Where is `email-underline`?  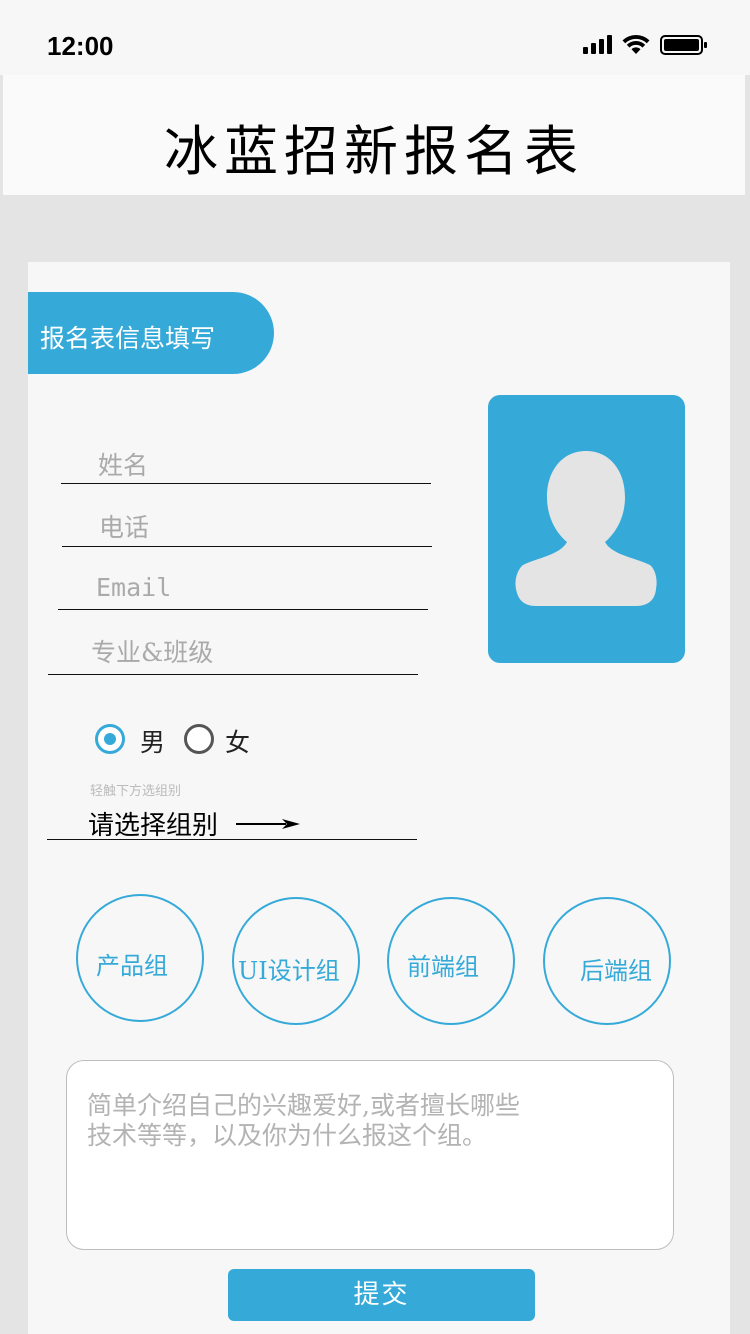
email-underline is located at coordinates (243, 609).